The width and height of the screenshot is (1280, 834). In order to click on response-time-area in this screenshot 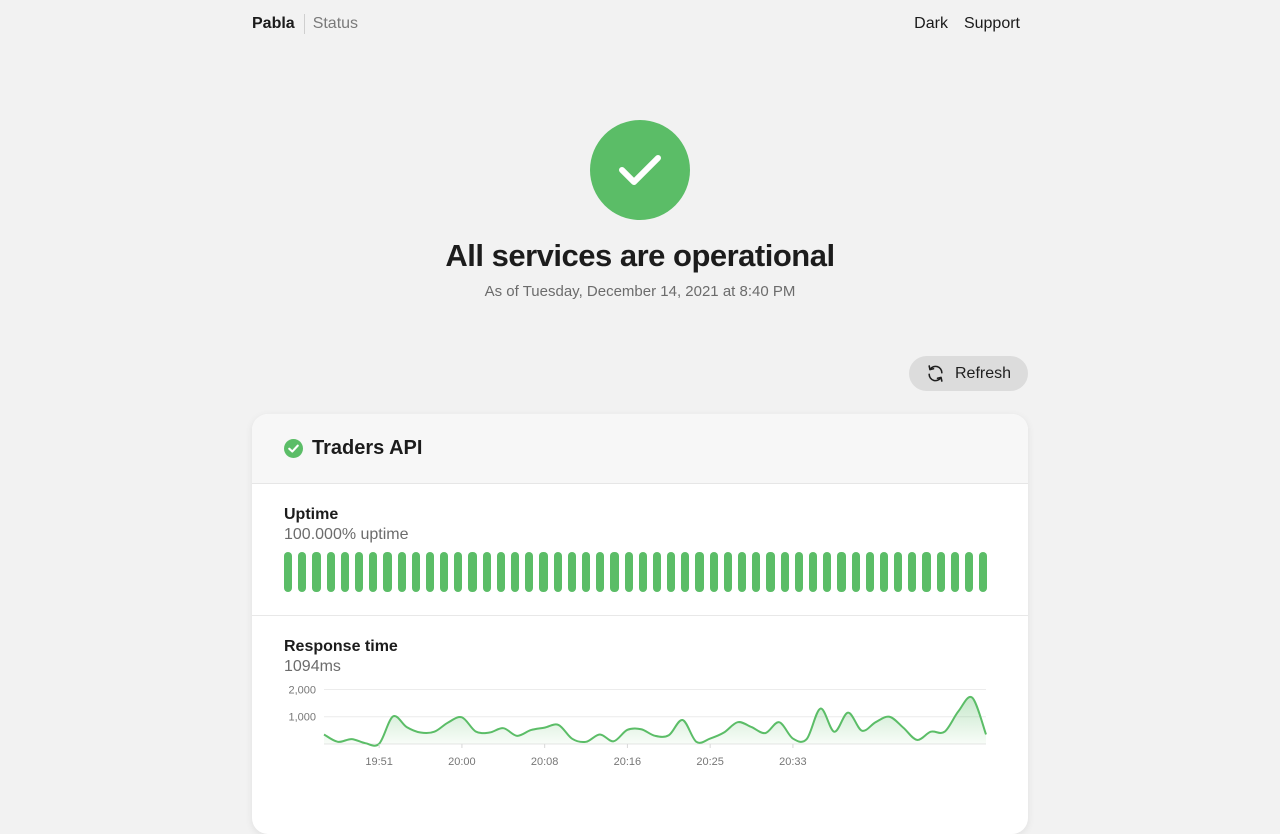, I will do `click(655, 721)`.